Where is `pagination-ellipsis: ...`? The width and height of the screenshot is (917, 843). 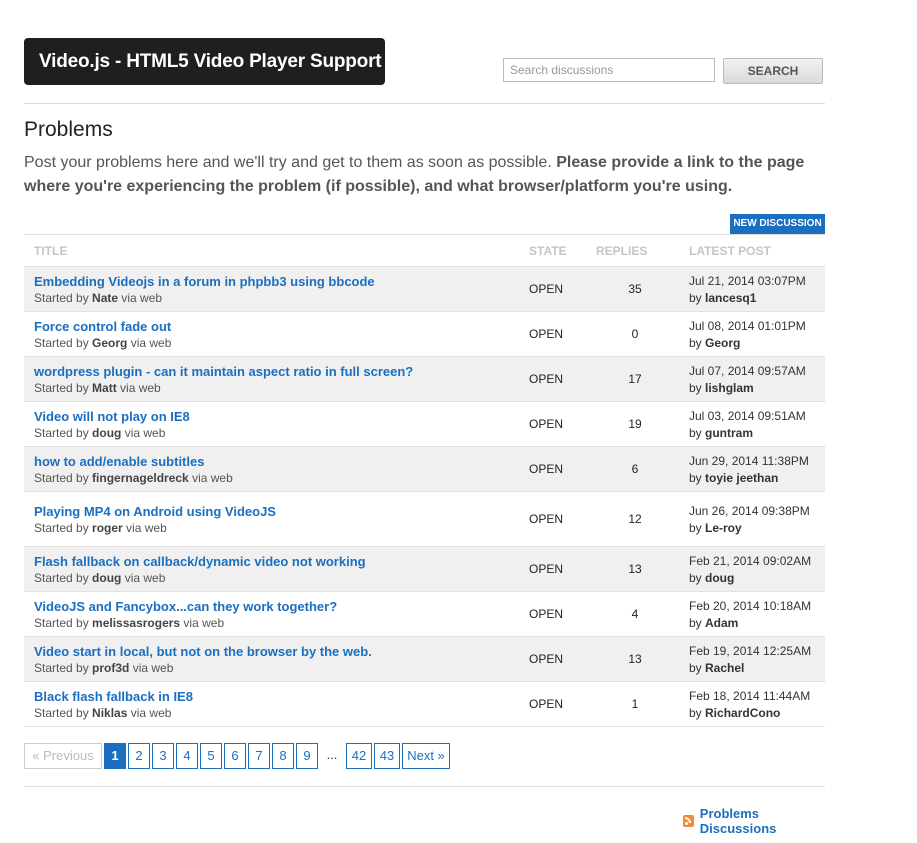
pagination-ellipsis: ... is located at coordinates (332, 754).